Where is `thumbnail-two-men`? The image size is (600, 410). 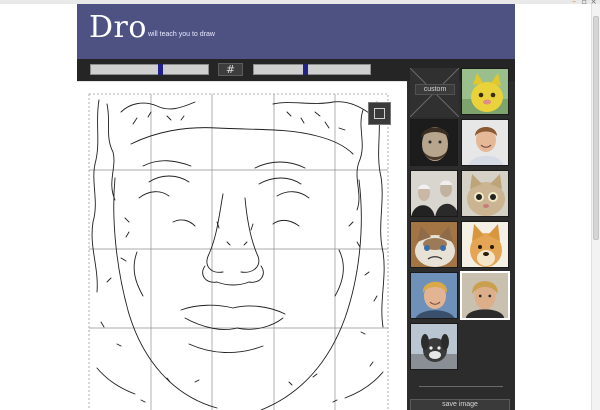 thumbnail-two-men is located at coordinates (434, 193).